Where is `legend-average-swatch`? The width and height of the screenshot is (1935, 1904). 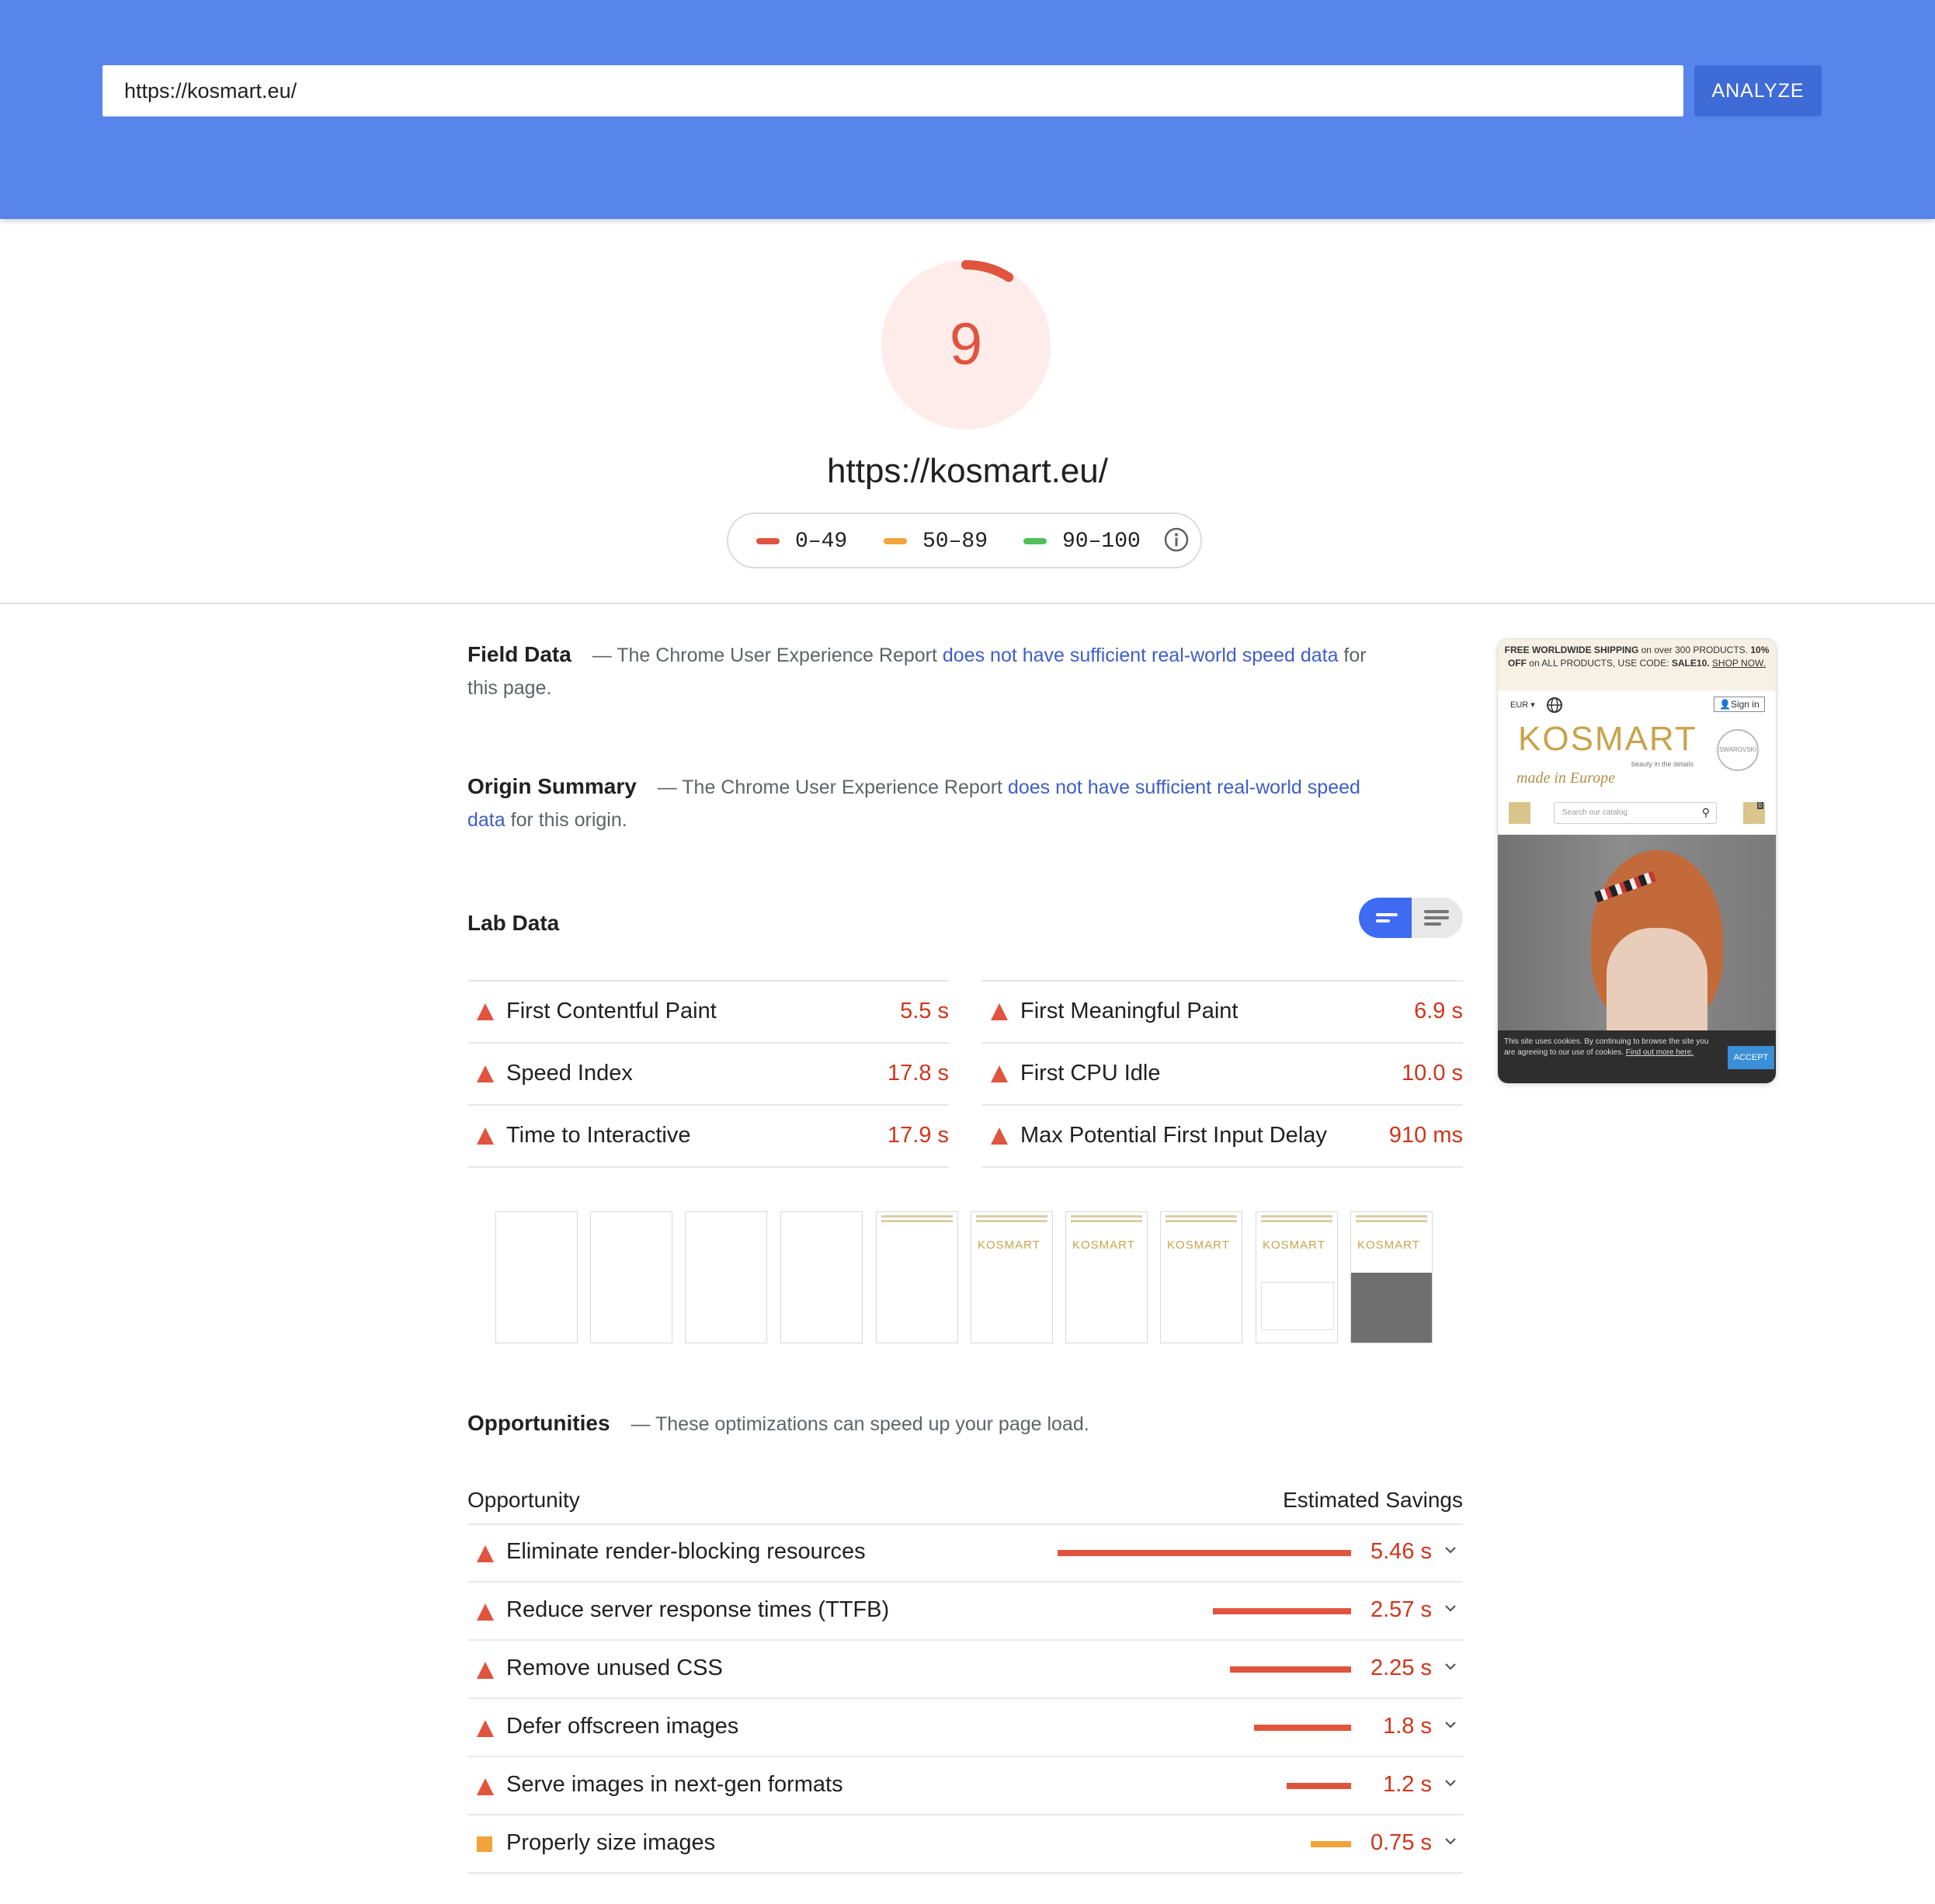 legend-average-swatch is located at coordinates (895, 541).